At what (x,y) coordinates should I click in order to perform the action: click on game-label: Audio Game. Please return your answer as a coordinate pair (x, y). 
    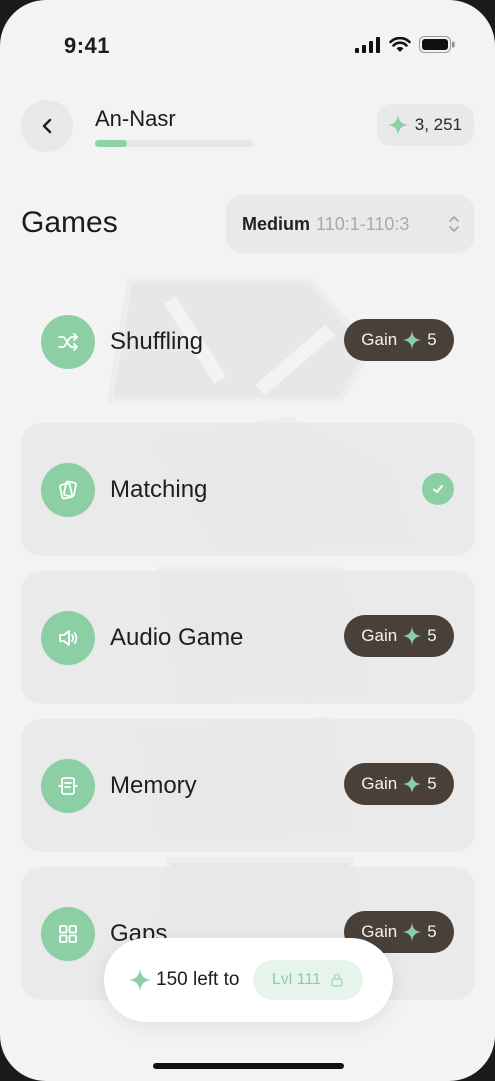
    Looking at the image, I should click on (177, 637).